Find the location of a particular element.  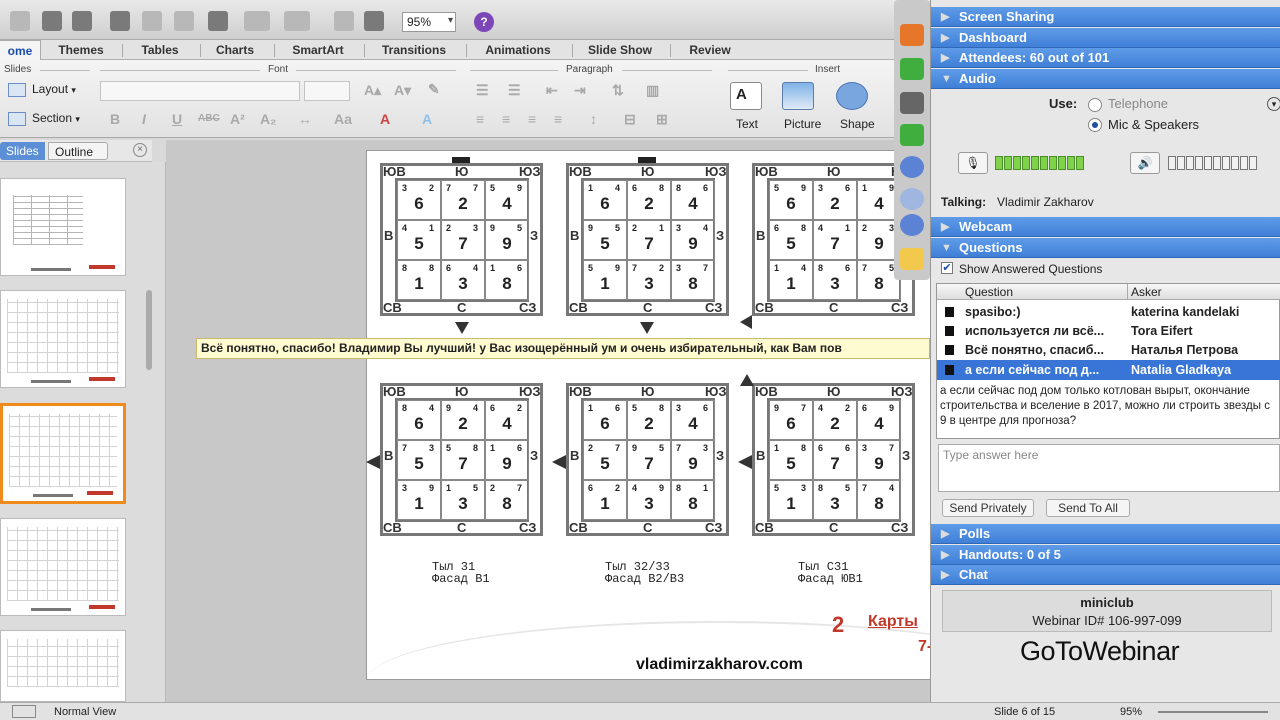

tab-slide-show: Slide Show is located at coordinates (620, 50).